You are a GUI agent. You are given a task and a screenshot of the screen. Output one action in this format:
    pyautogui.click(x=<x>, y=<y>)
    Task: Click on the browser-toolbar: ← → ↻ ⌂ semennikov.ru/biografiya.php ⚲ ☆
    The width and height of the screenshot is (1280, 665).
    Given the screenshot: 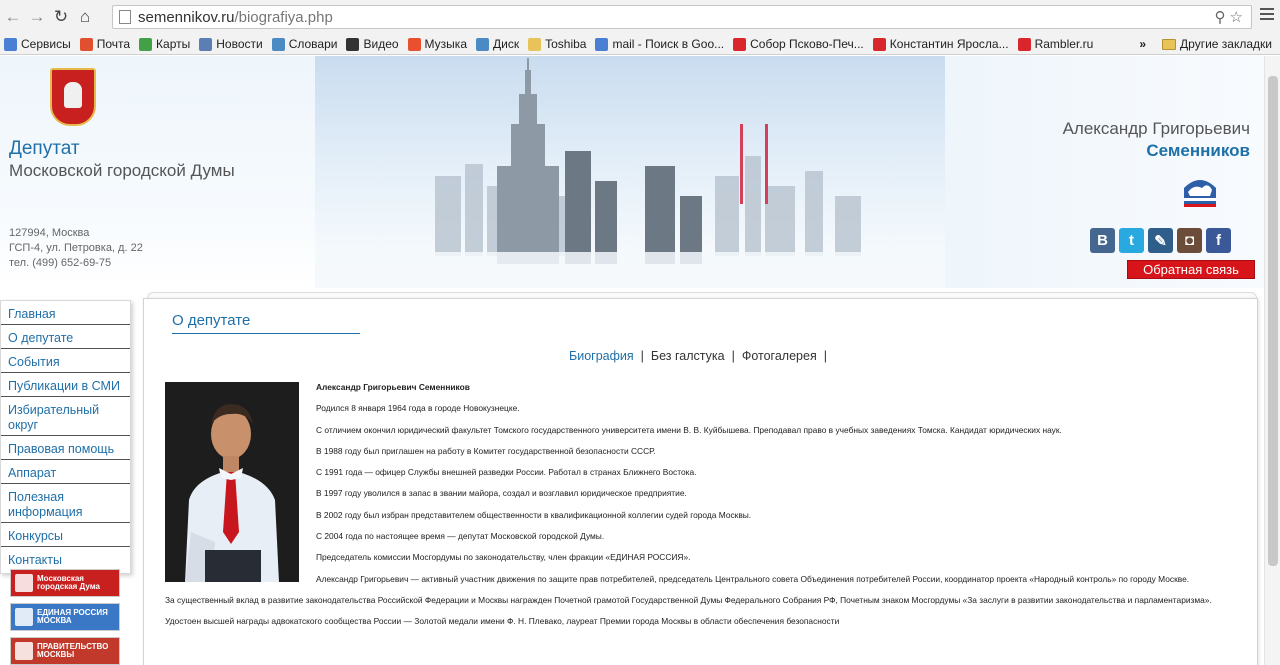 What is the action you would take?
    pyautogui.click(x=640, y=17)
    